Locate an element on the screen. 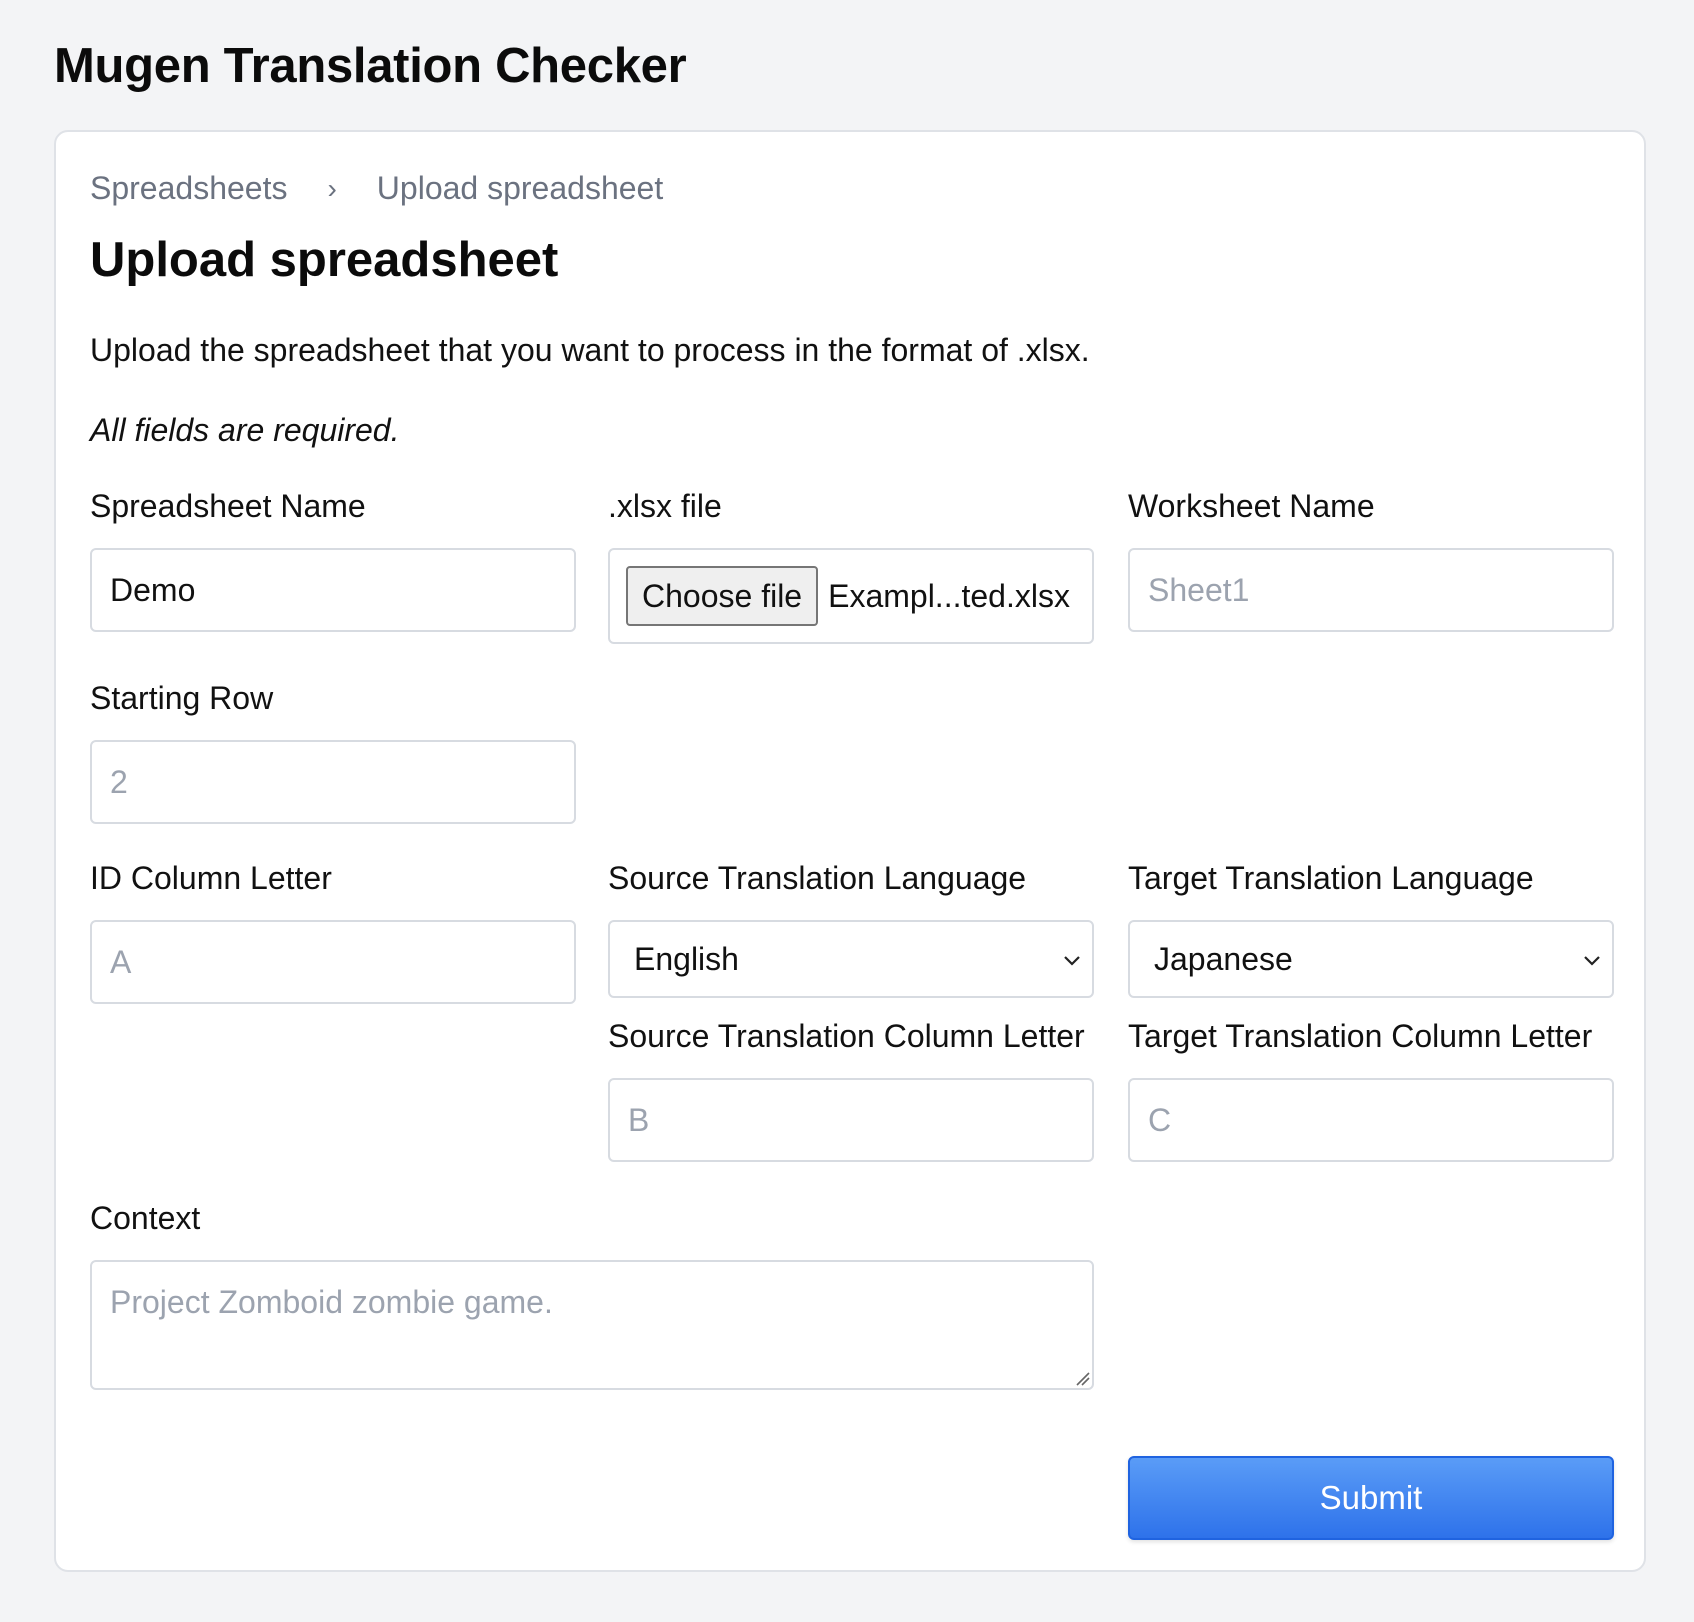  xlsx-file-label: .xlsx file is located at coordinates (665, 506).